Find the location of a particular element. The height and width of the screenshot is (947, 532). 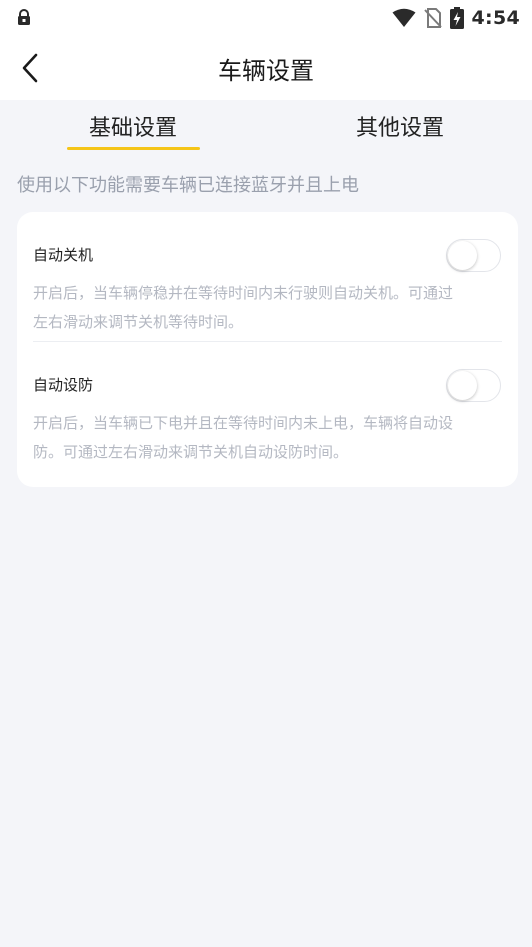

setting-title: 自动关机 is located at coordinates (63, 255).